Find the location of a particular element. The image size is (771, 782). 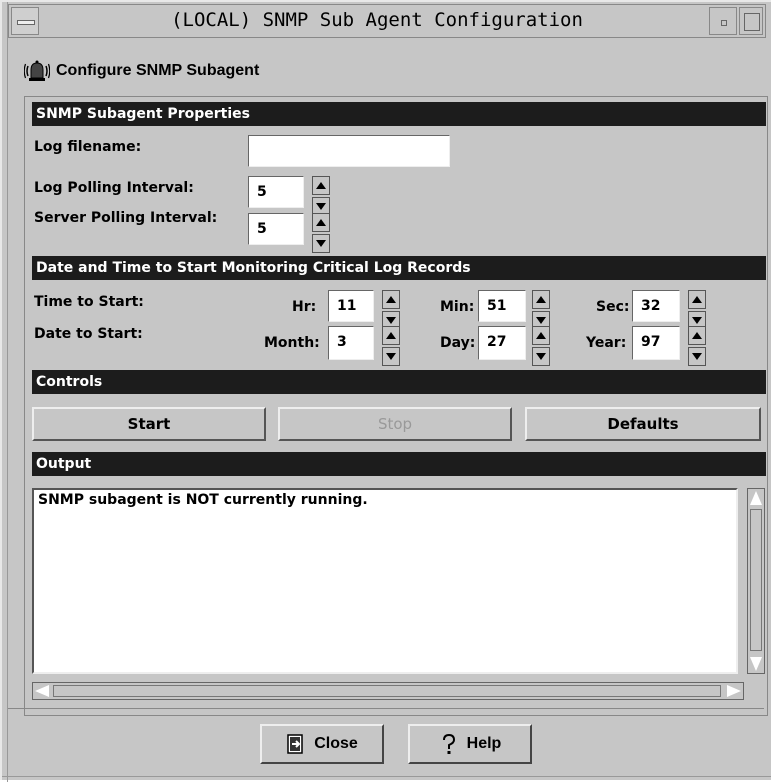

maximize-button is located at coordinates (751, 21).